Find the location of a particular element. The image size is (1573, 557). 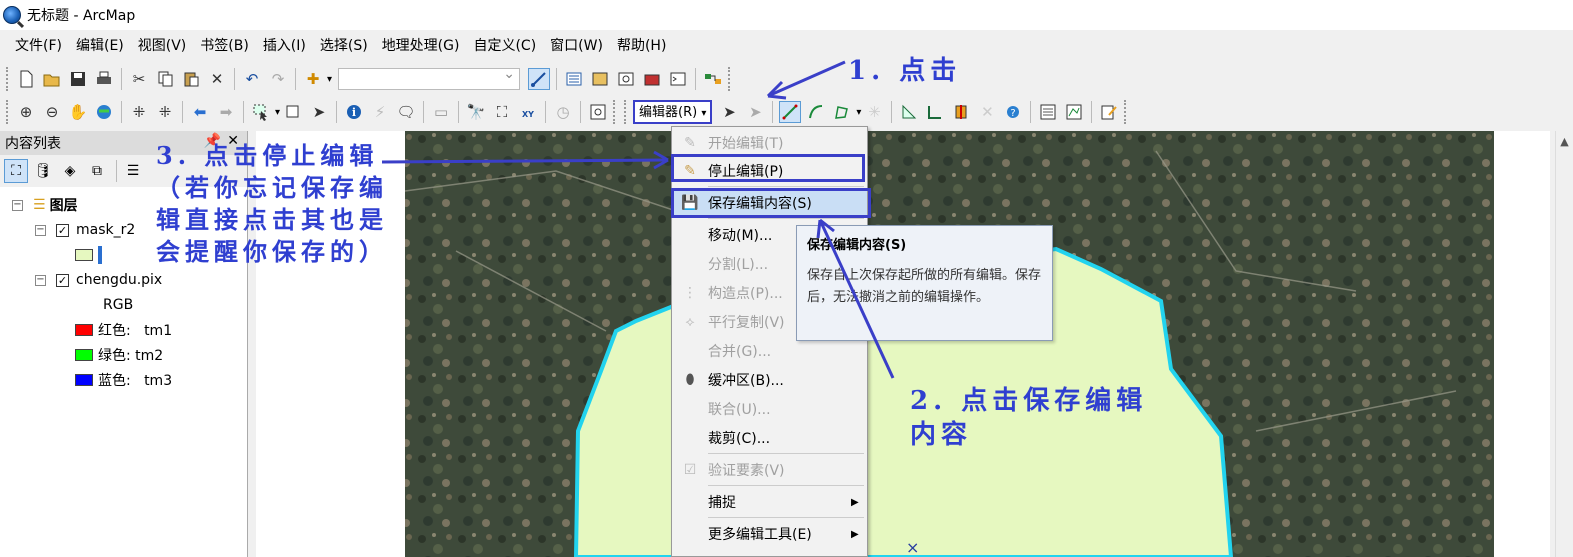

menu-insert: 插入(I) is located at coordinates (284, 46).